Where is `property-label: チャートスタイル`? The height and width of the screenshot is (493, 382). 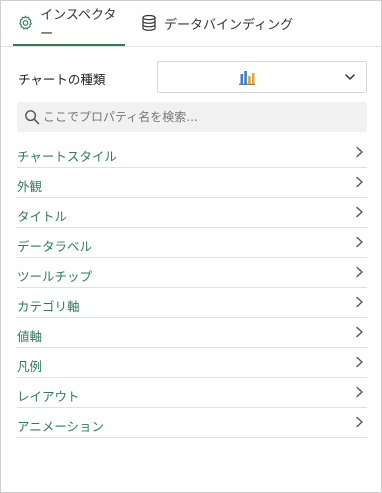 property-label: チャートスタイル is located at coordinates (67, 156).